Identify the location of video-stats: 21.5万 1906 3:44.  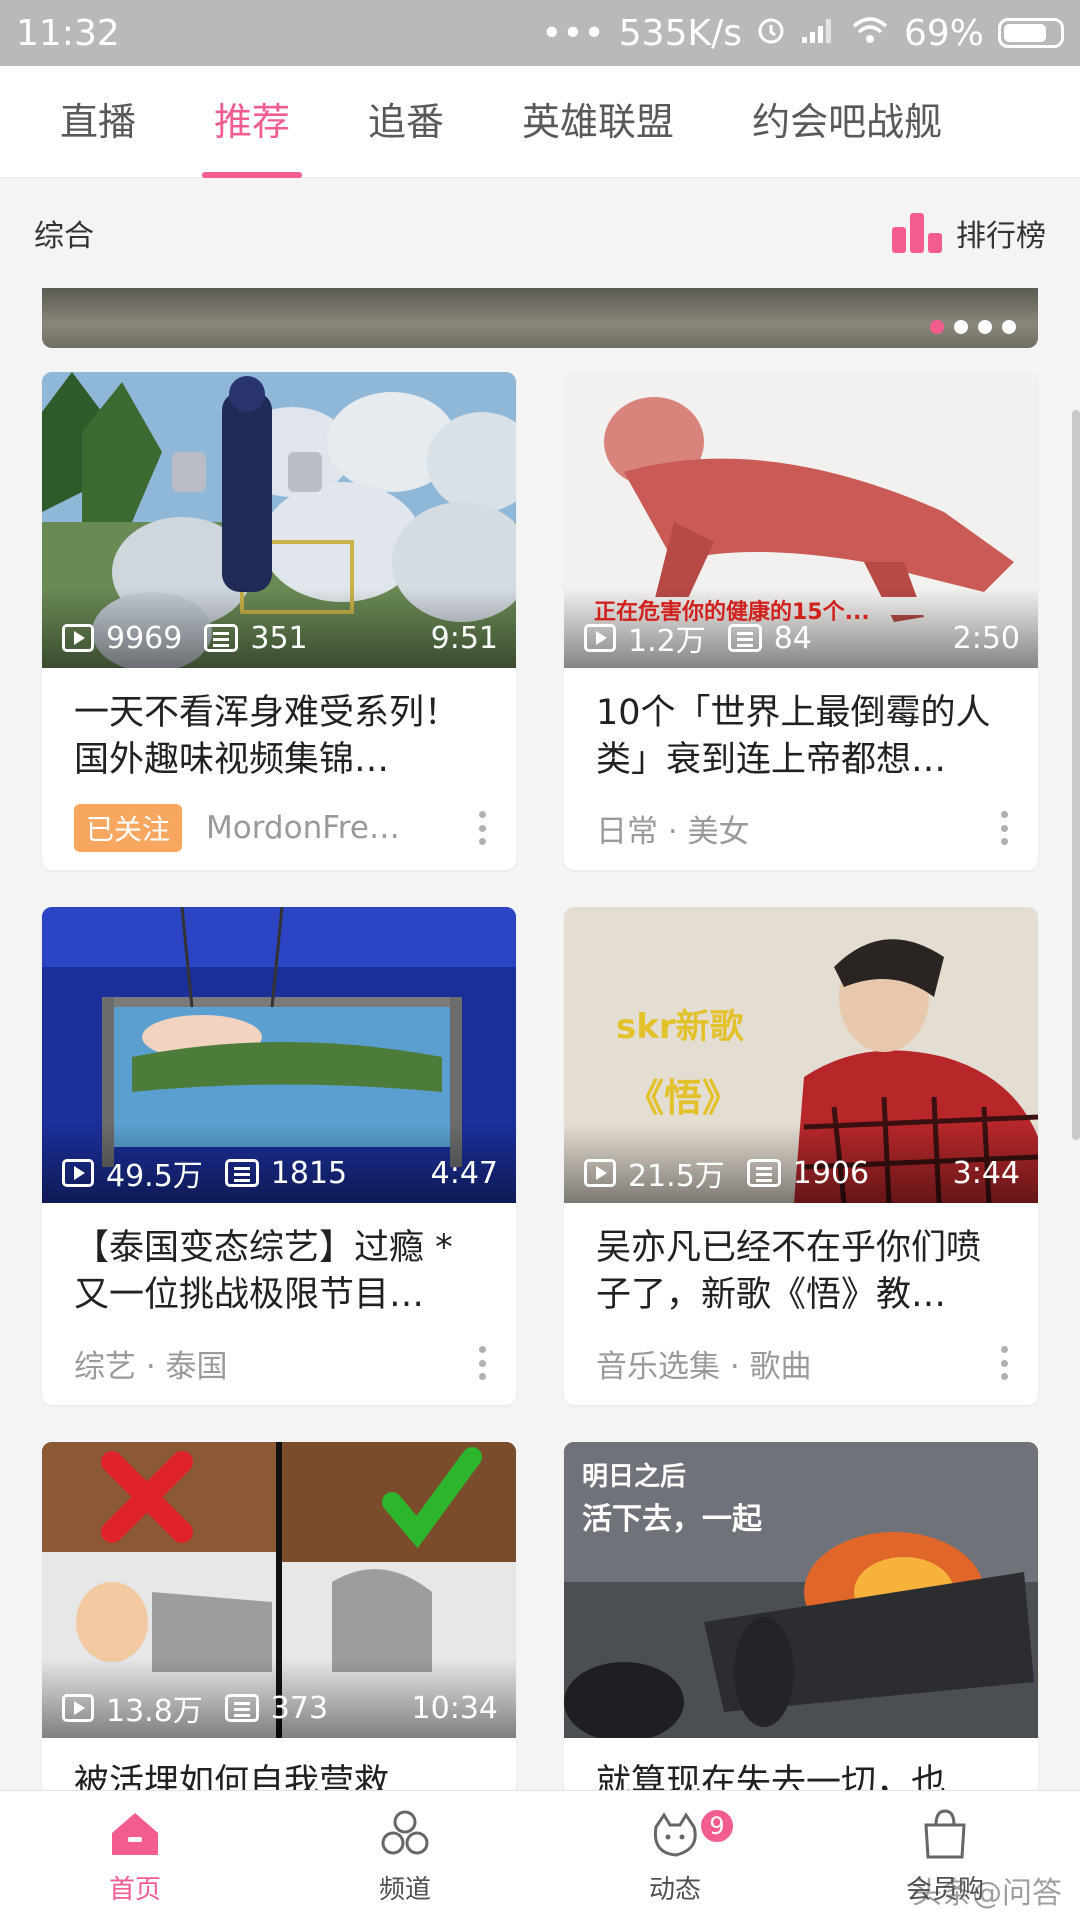
(802, 1173).